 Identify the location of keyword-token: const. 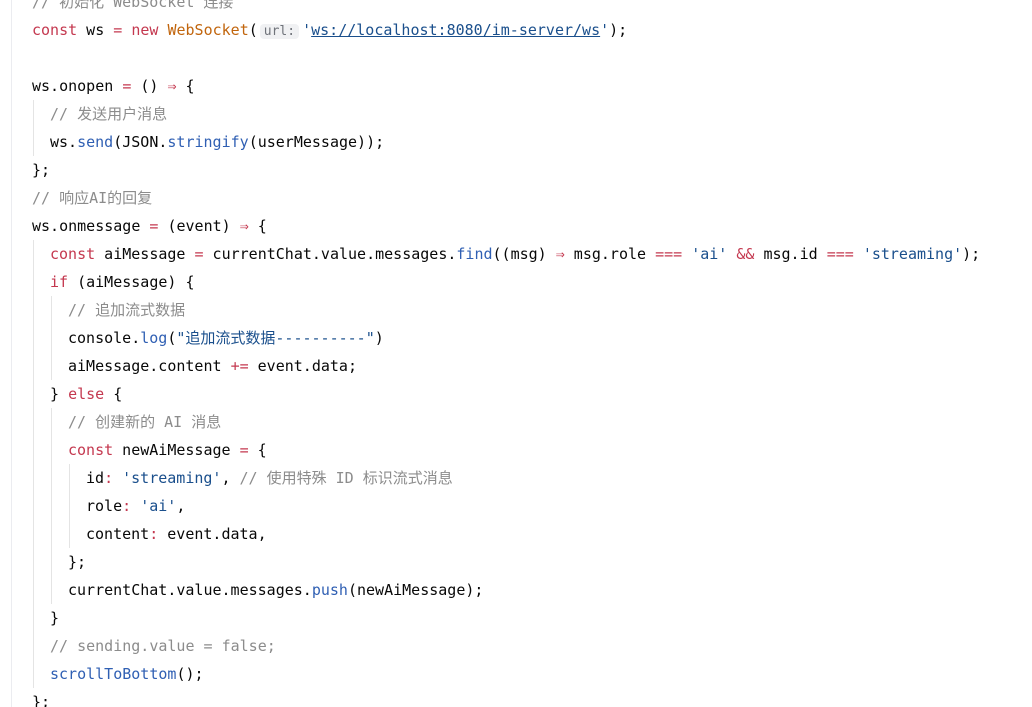
(91, 450).